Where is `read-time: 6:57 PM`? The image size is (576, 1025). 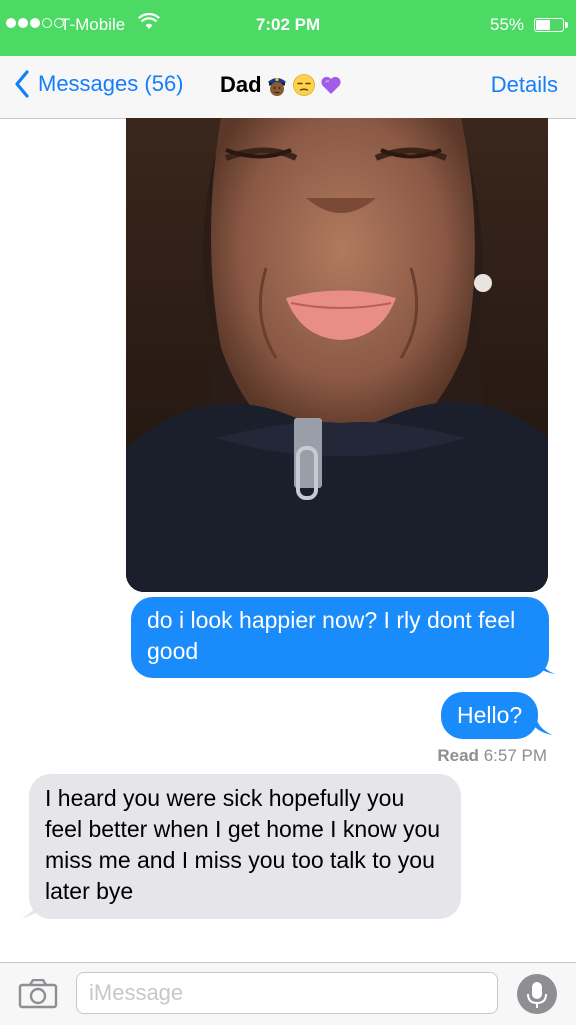
read-time: 6:57 PM is located at coordinates (515, 755).